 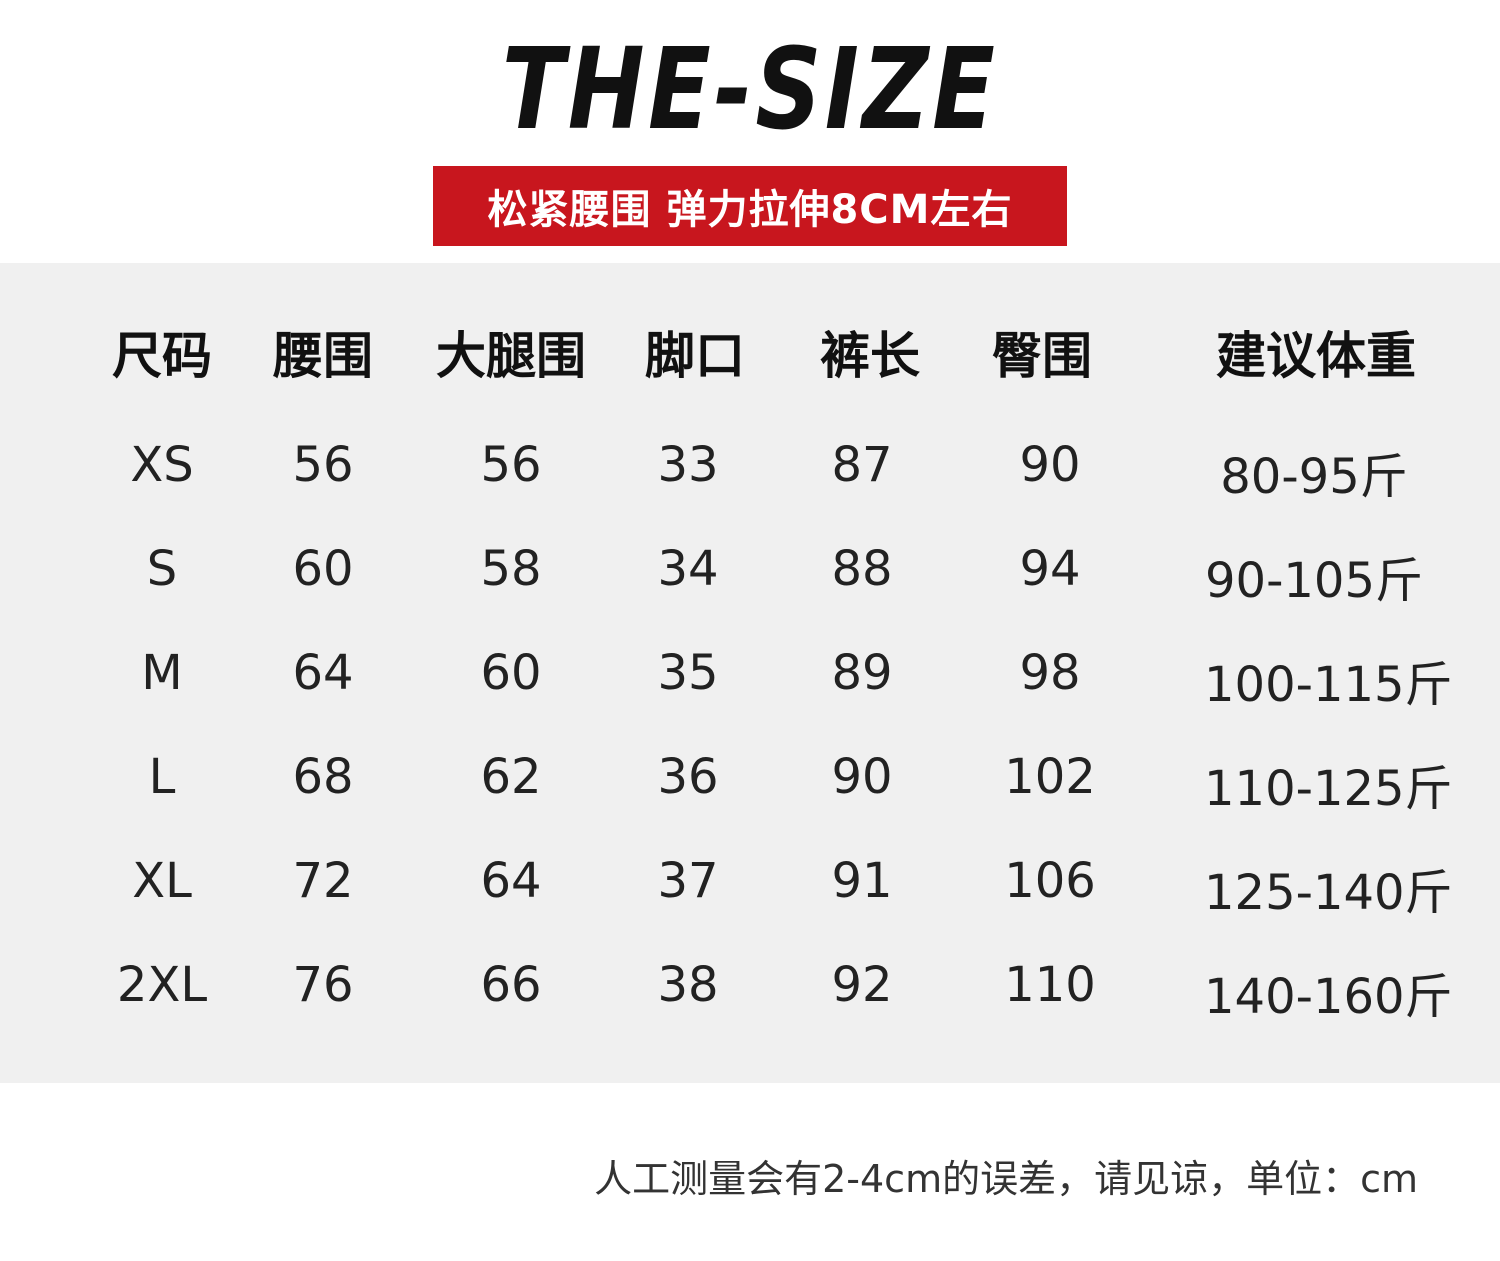 What do you see at coordinates (1050, 673) in the screenshot?
I see `cell-hip: 98` at bounding box center [1050, 673].